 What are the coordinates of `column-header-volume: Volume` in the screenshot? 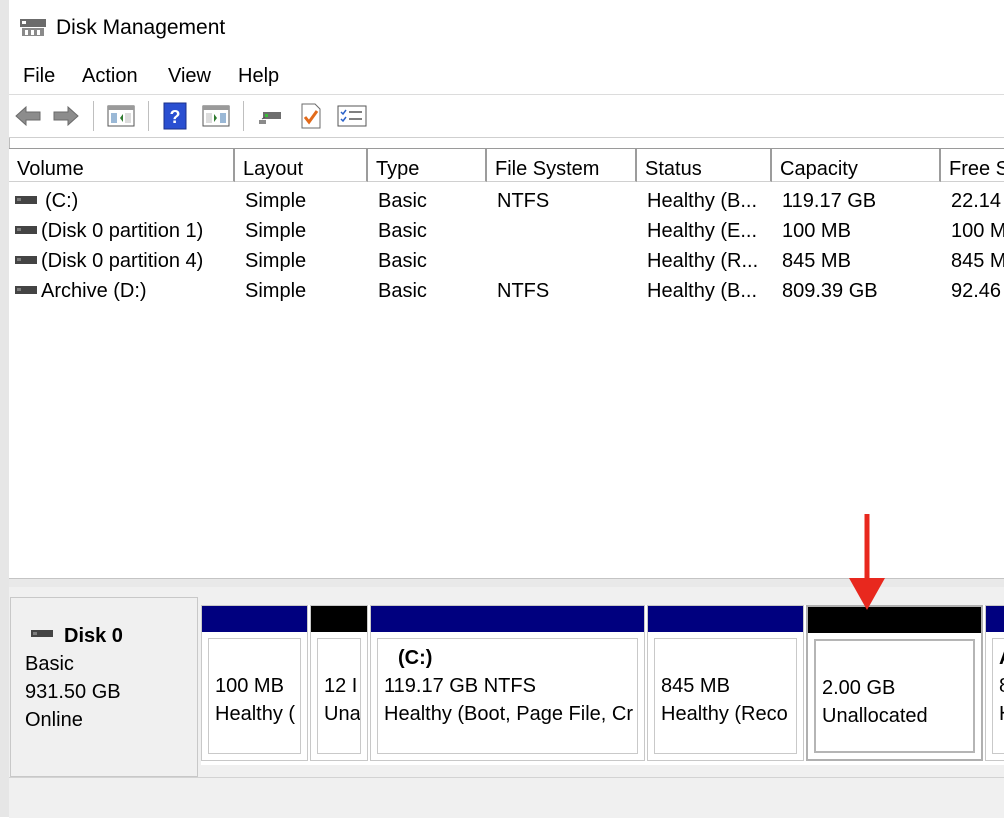 It's located at (122, 165).